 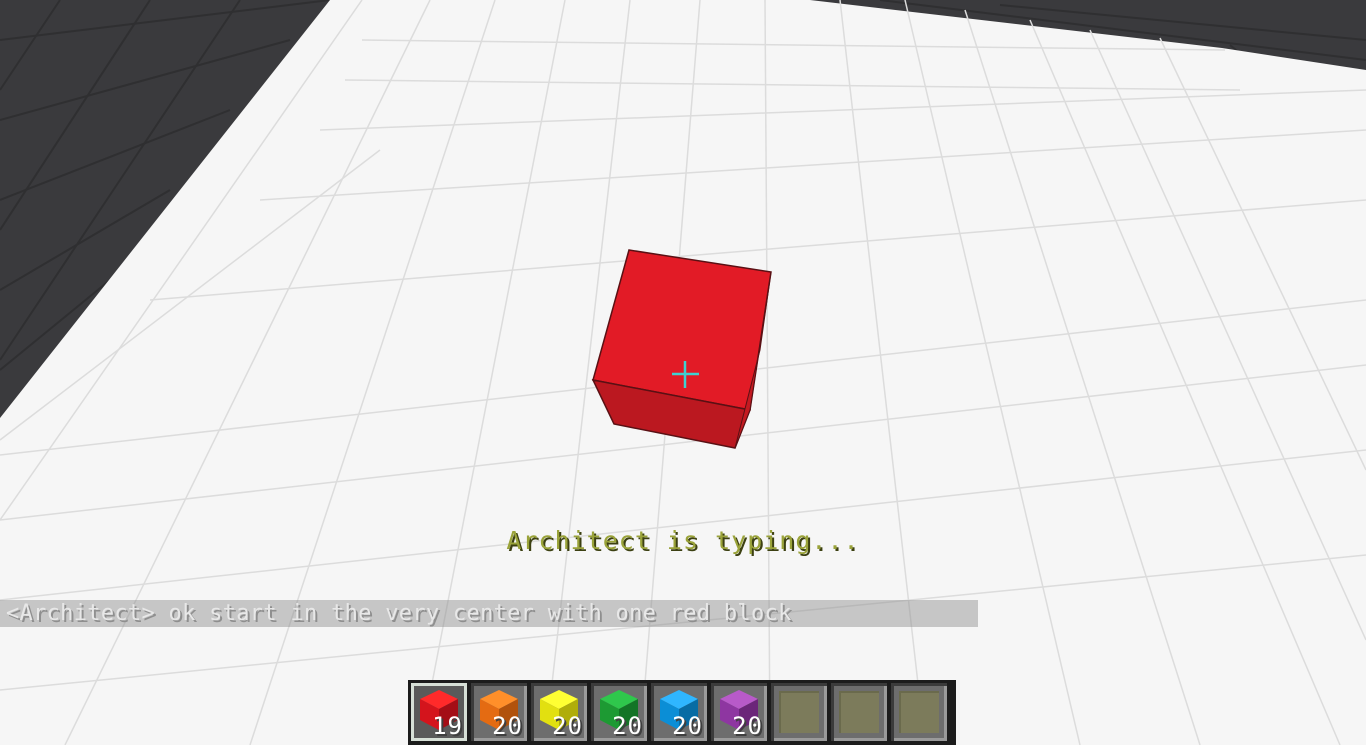 I want to click on hotbar-slot-orange-block: 20, so click(x=499, y=712).